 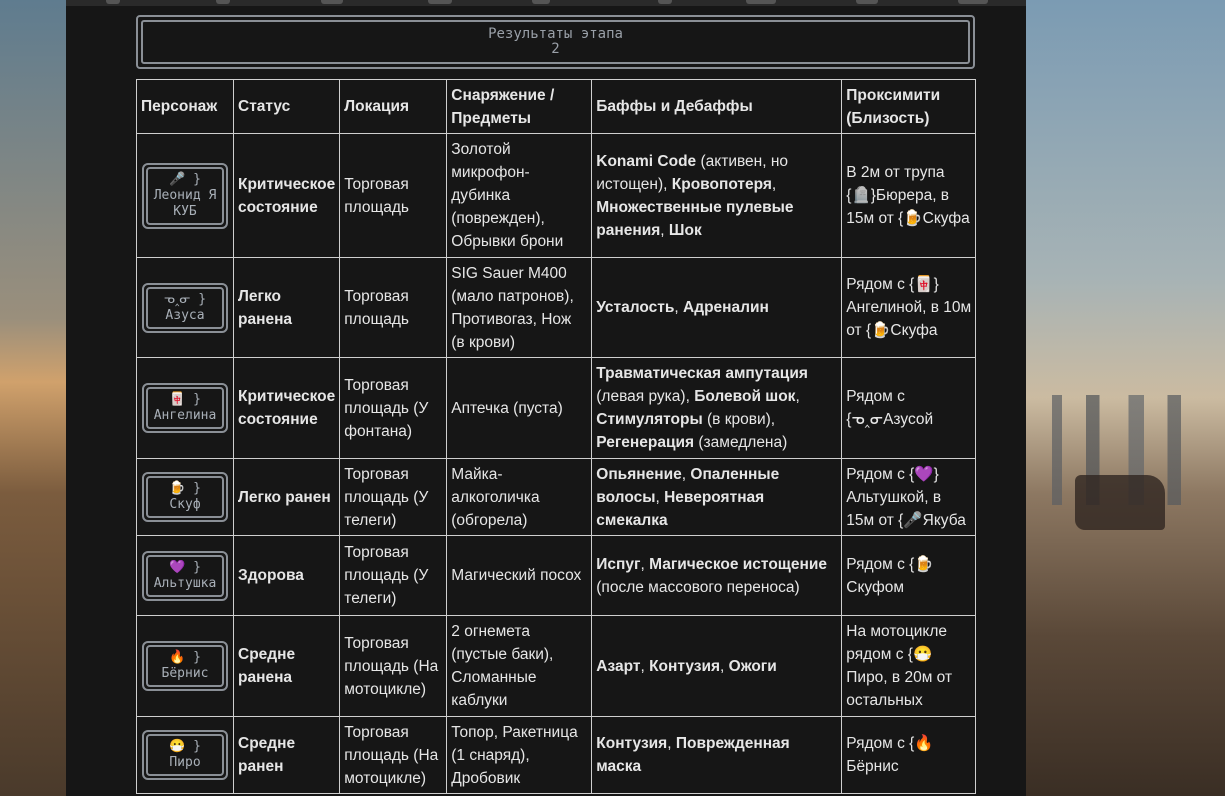 I want to click on status-cell: Критическое состояние, so click(x=286, y=408).